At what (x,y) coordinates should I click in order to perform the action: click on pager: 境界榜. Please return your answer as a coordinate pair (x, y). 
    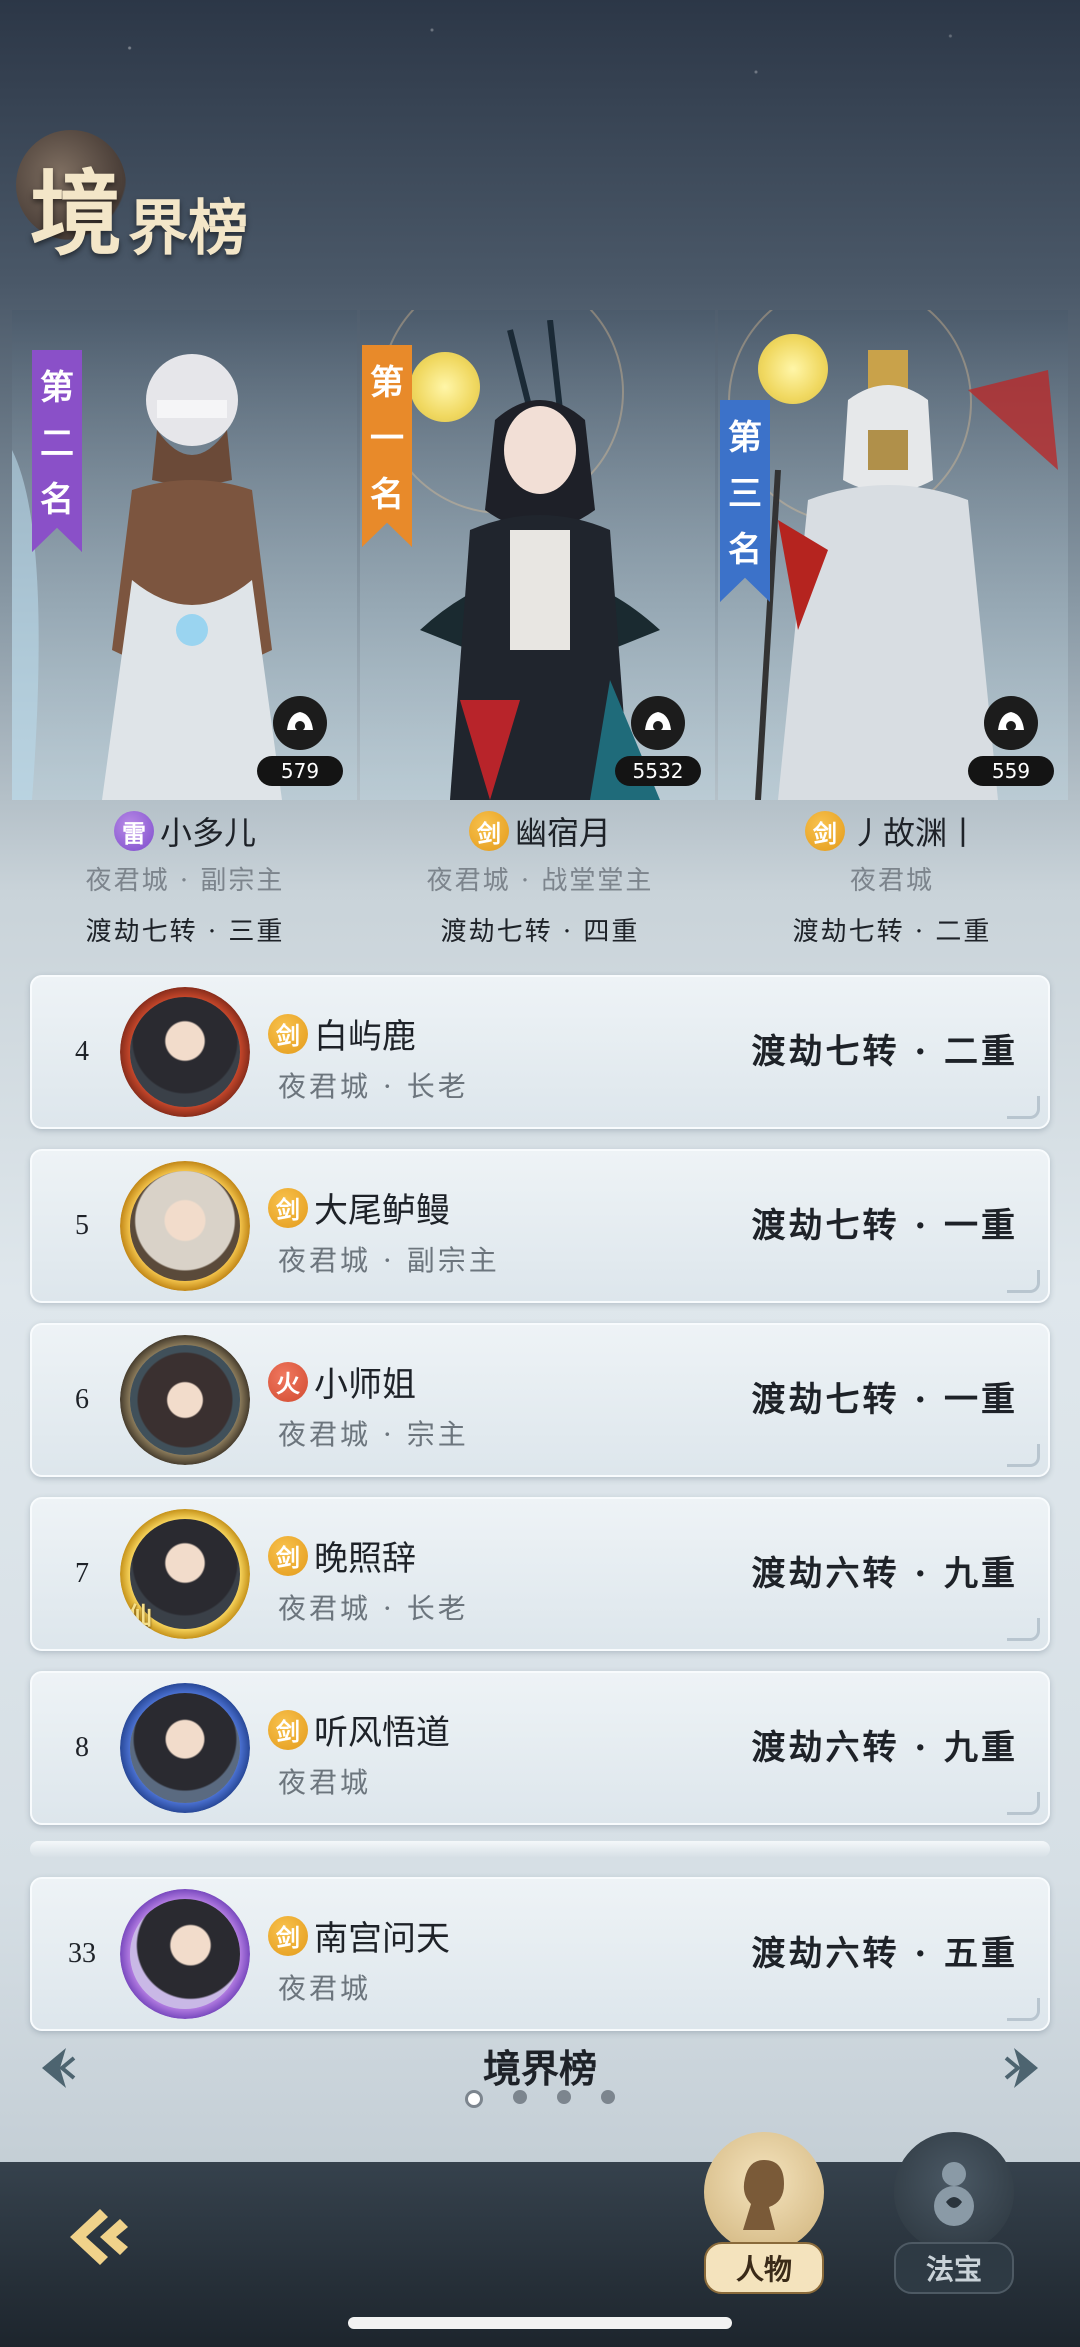
    Looking at the image, I should click on (540, 2070).